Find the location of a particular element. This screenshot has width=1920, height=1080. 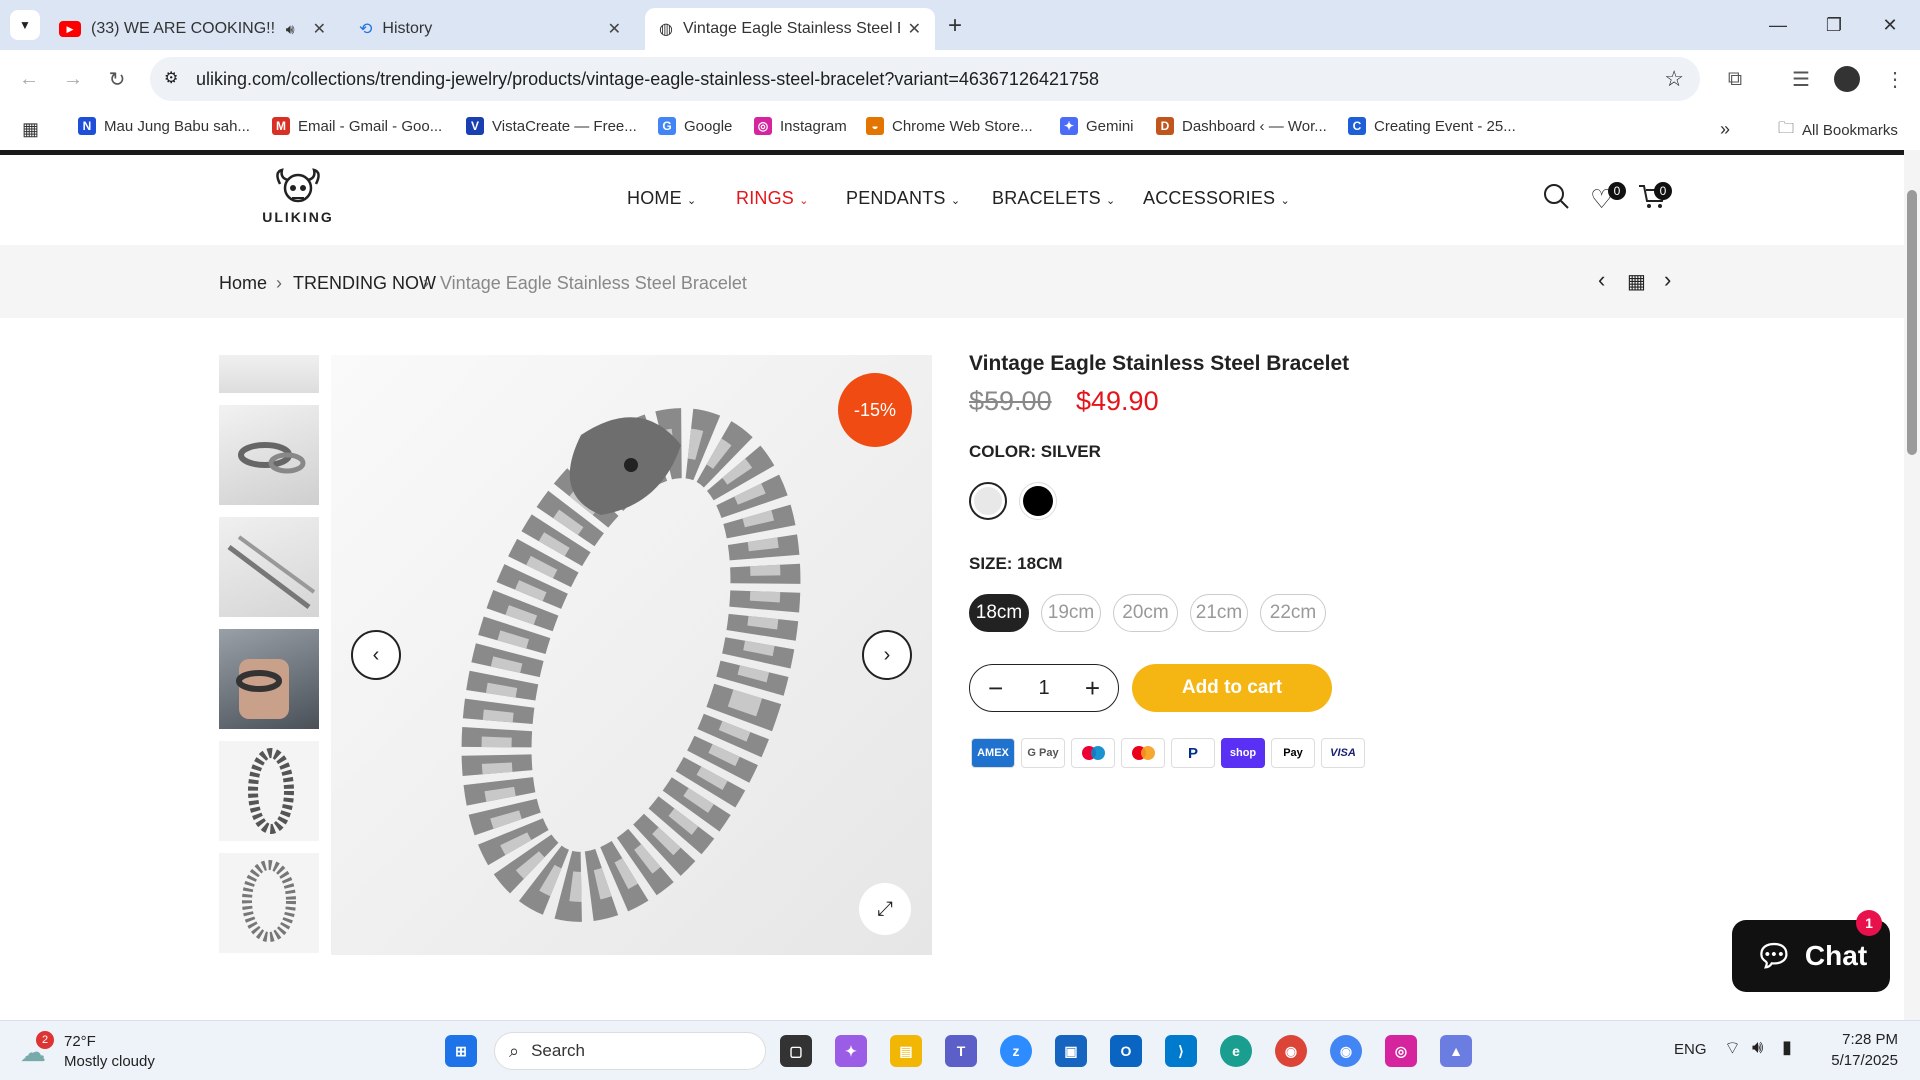

bookmark-item: G Google is located at coordinates (695, 126).